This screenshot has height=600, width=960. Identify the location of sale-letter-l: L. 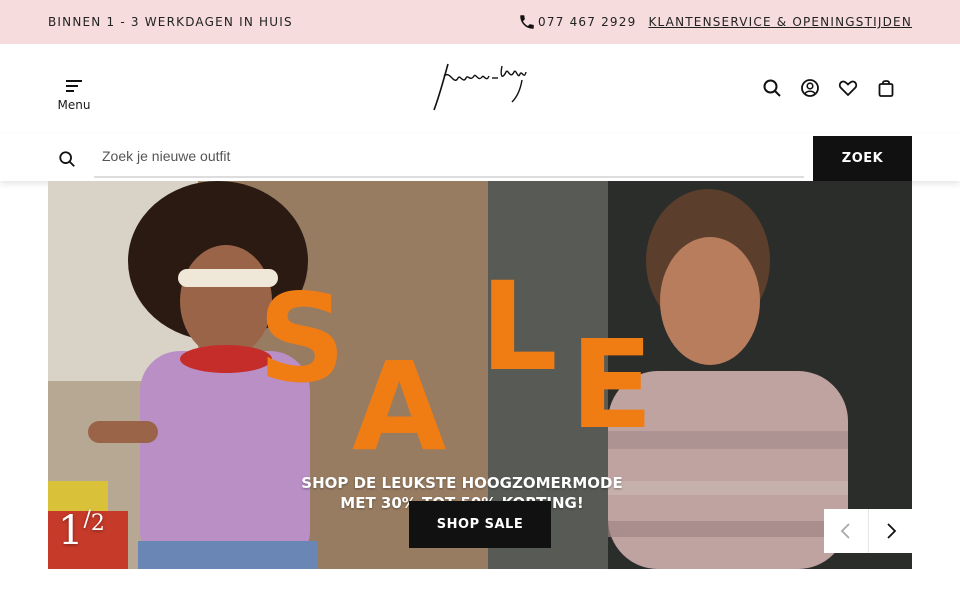
(519, 327).